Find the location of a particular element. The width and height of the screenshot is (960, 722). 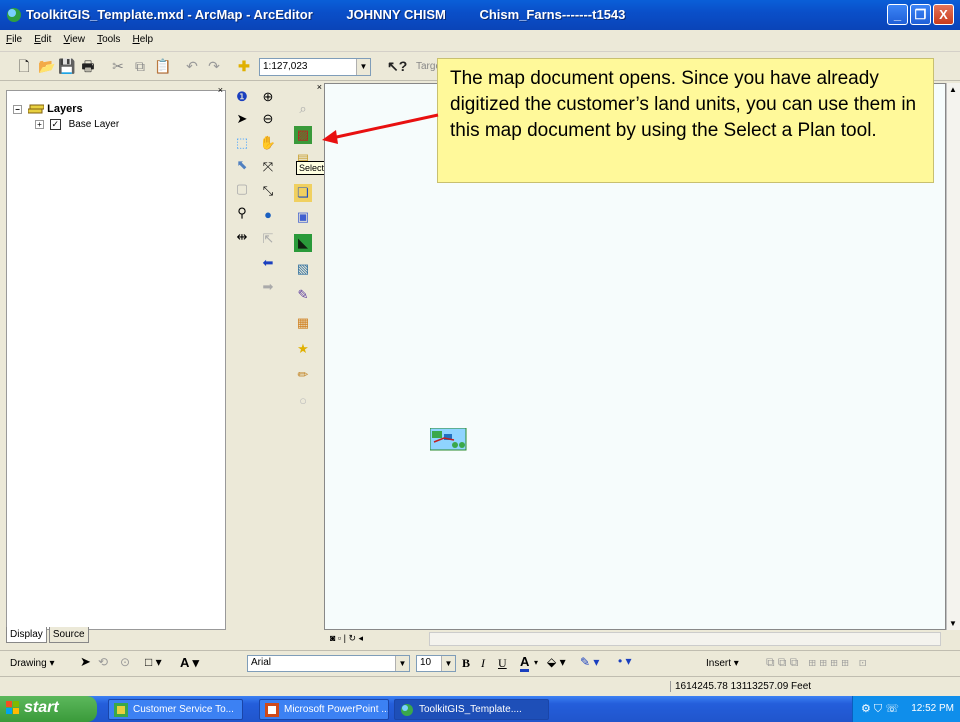

tab-display: Display is located at coordinates (26, 635).